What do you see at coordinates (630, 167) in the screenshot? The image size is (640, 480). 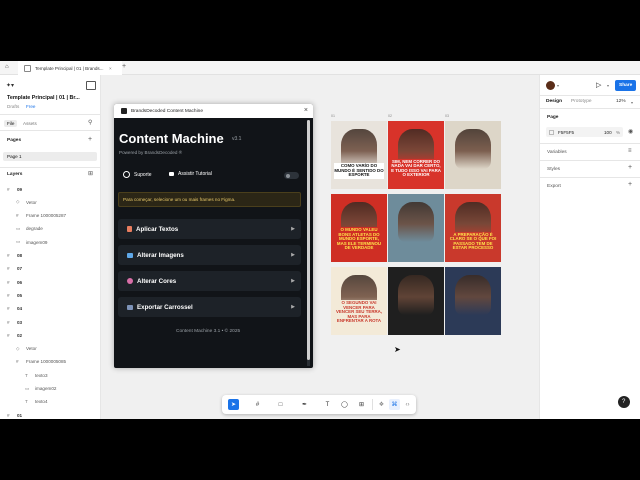 I see `add-style-icon: +` at bounding box center [630, 167].